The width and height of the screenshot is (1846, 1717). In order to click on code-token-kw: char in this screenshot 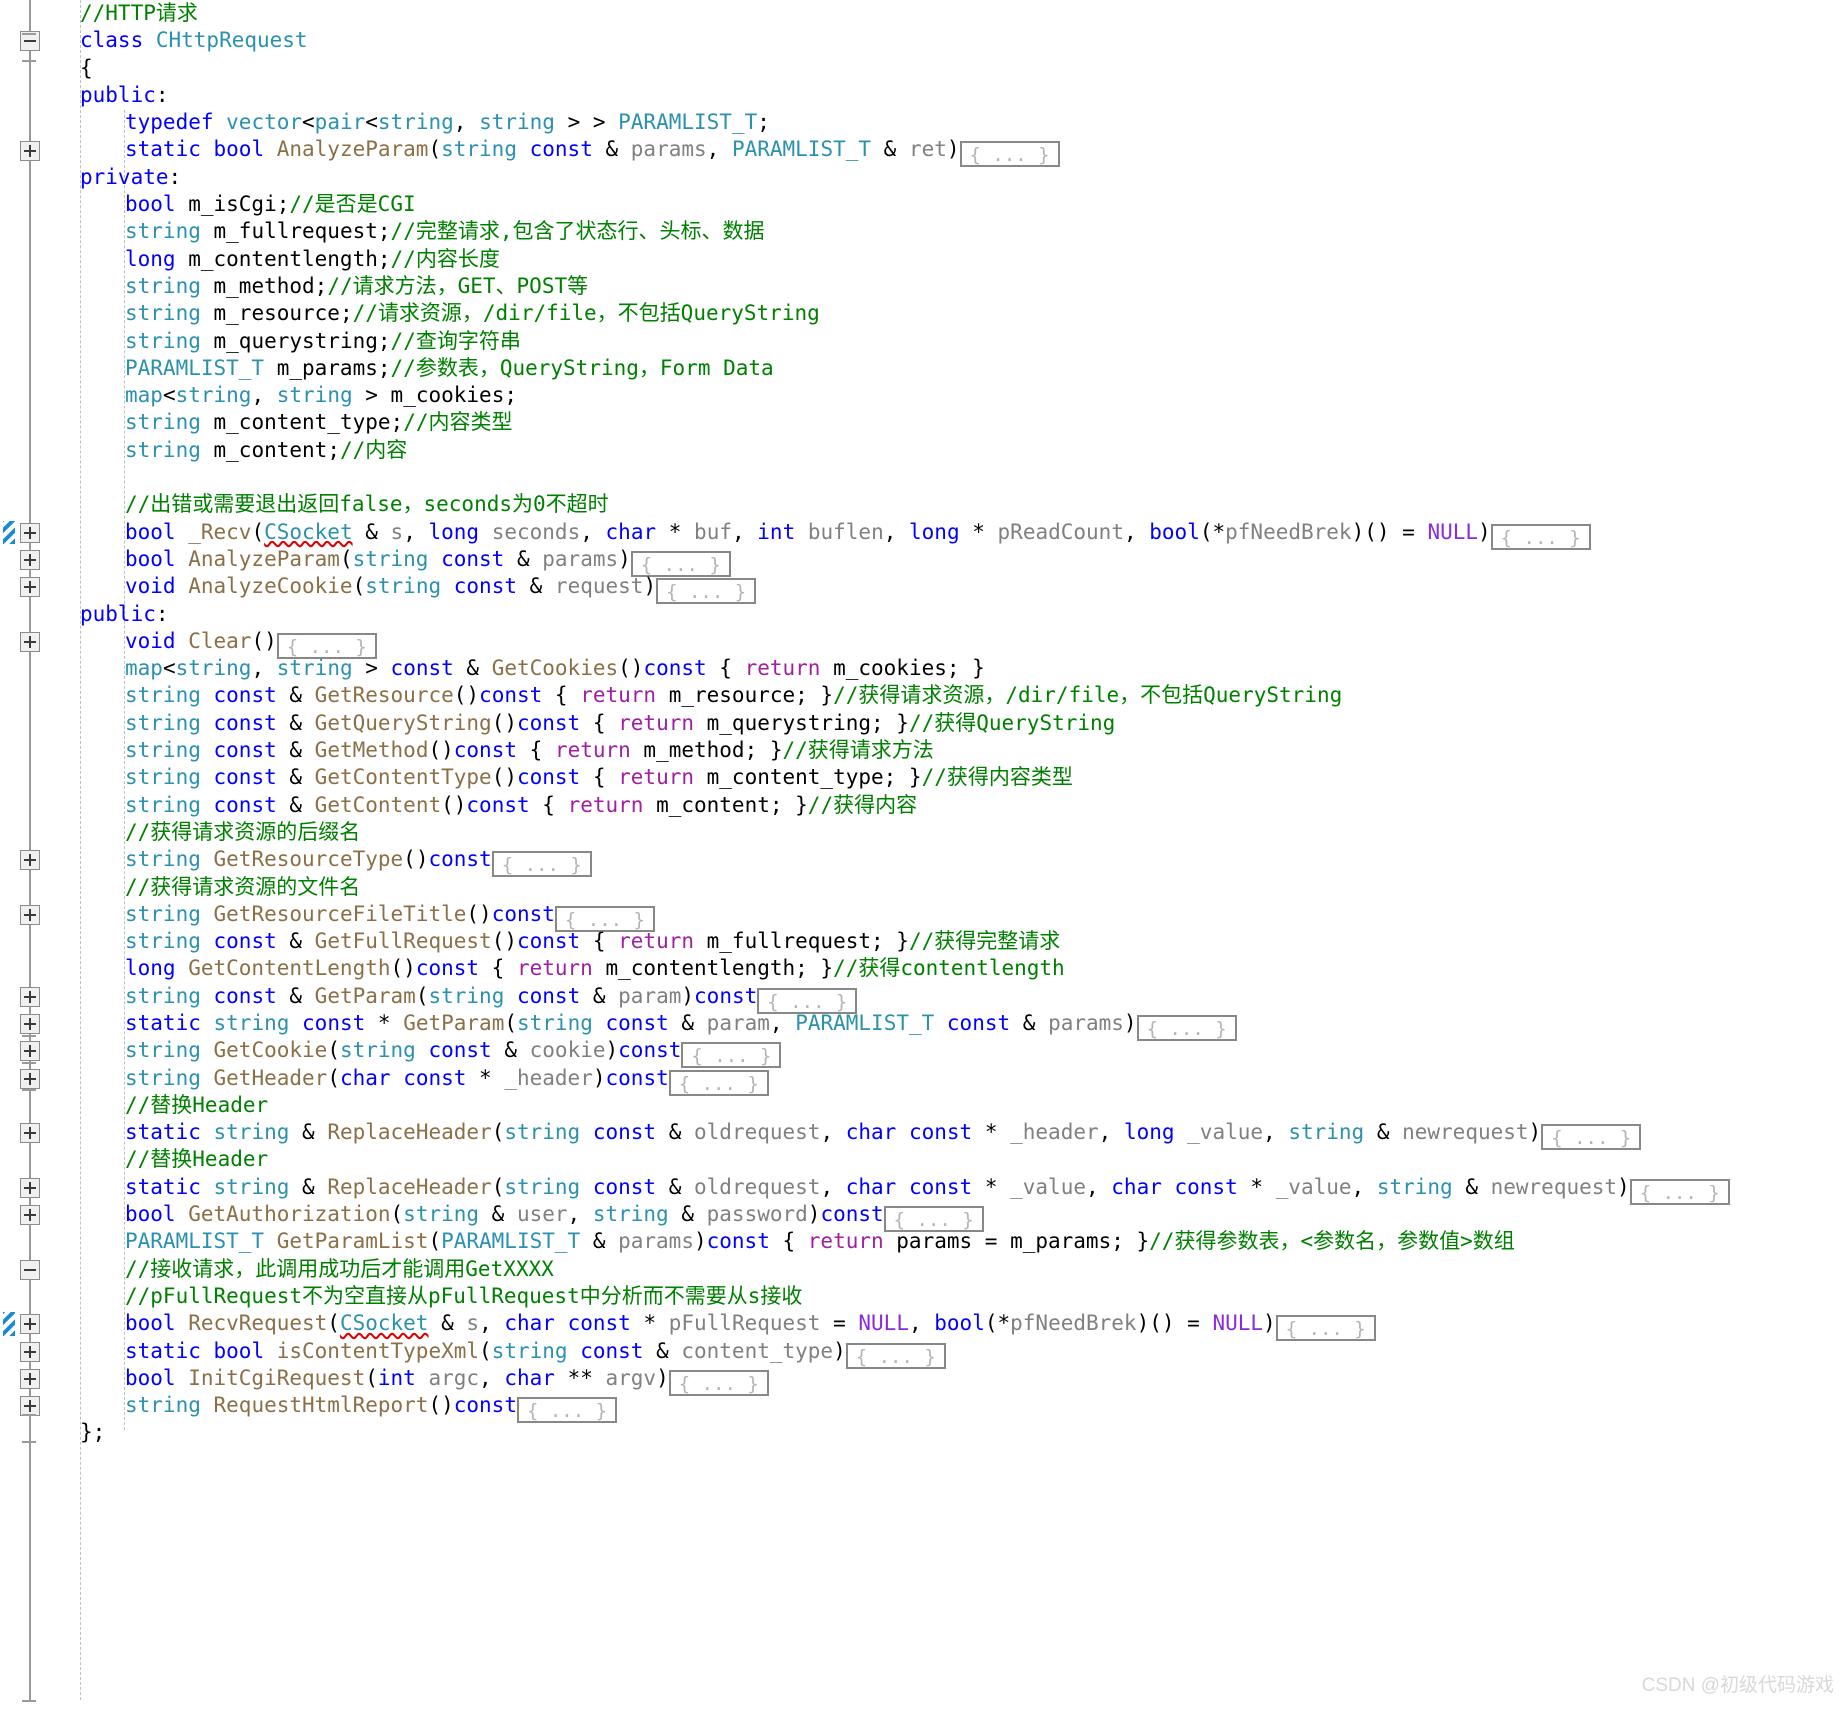, I will do `click(536, 1323)`.